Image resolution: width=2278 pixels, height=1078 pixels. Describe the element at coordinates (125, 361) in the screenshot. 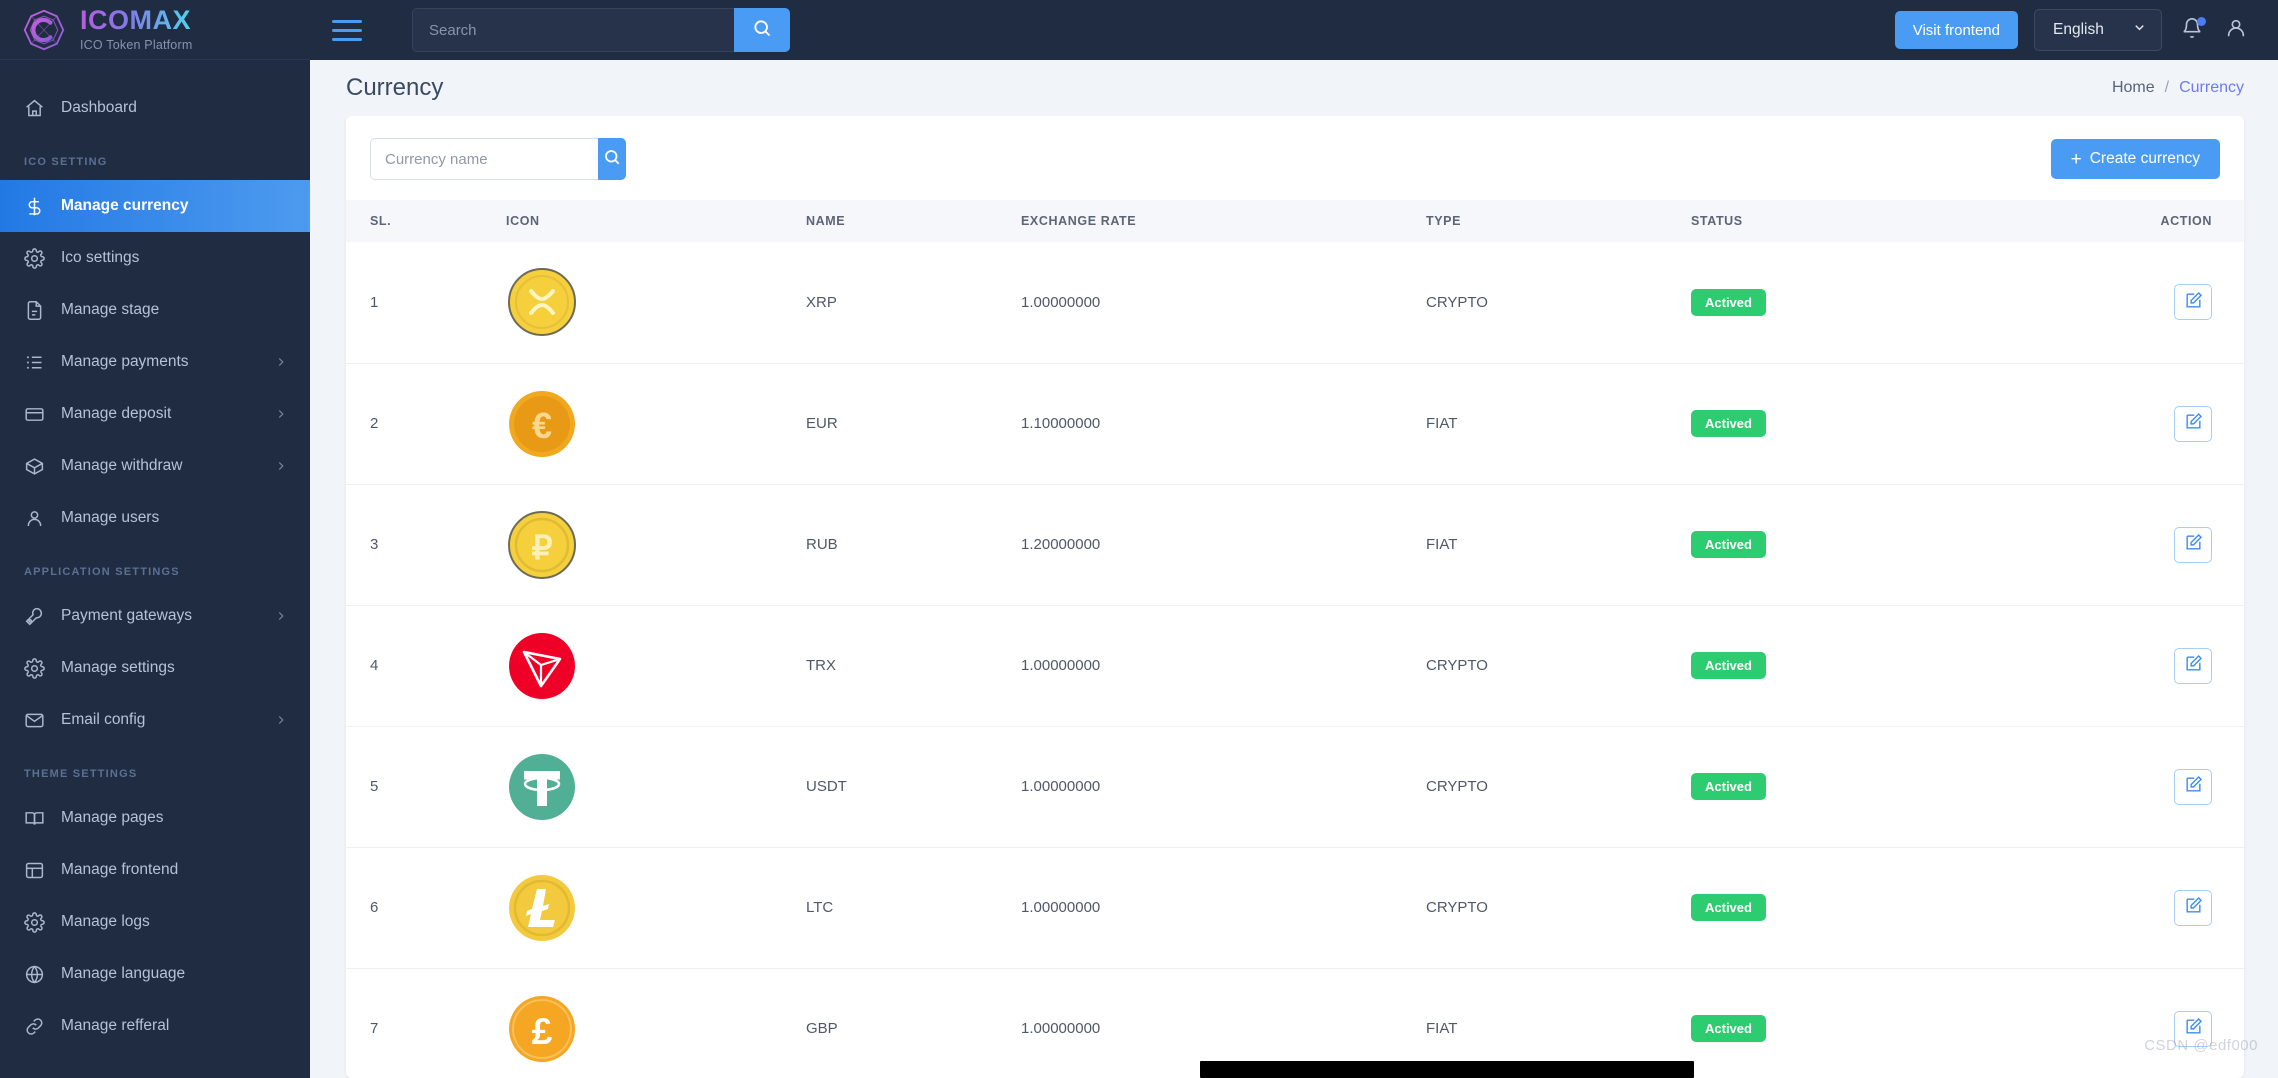

I see `sidebar-item-label: Manage payments` at that location.